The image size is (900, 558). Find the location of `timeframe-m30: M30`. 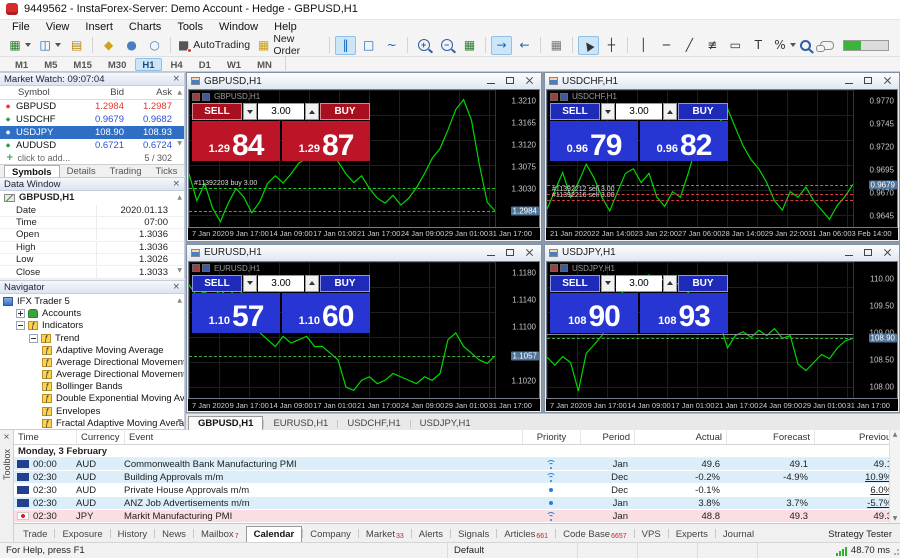

timeframe-m30: M30 is located at coordinates (117, 64).